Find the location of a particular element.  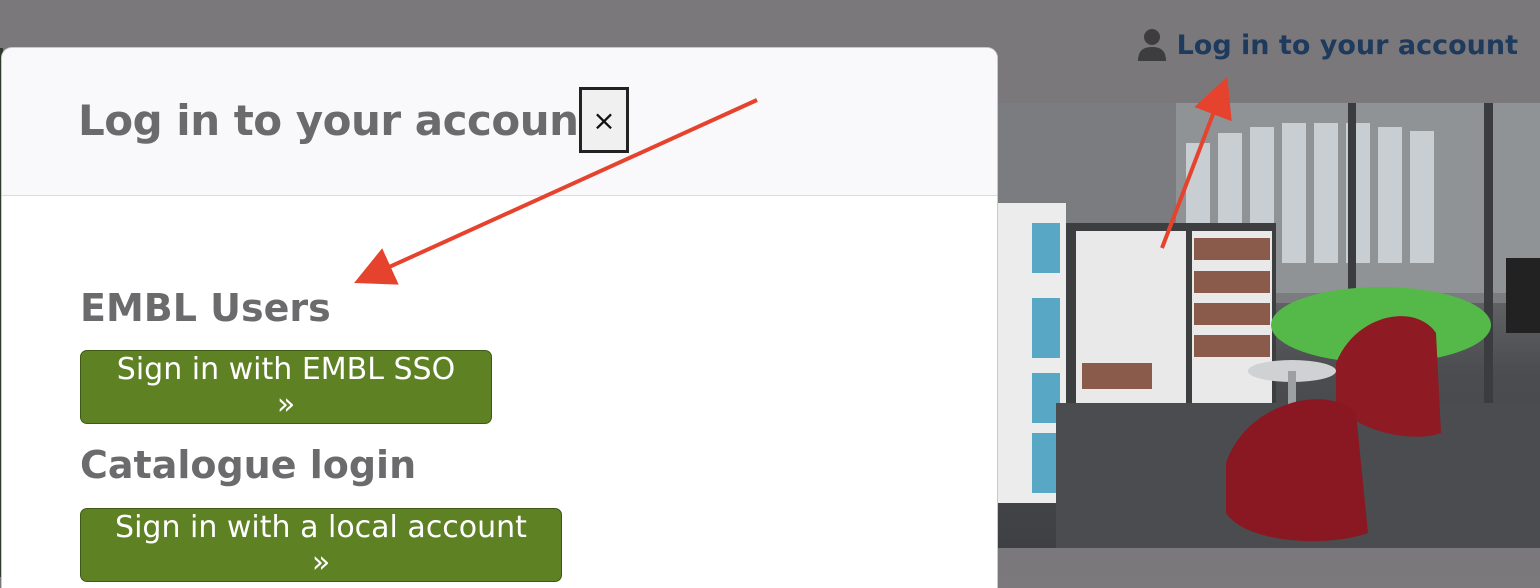

catalogue-login-heading: Catalogue login is located at coordinates (248, 465).